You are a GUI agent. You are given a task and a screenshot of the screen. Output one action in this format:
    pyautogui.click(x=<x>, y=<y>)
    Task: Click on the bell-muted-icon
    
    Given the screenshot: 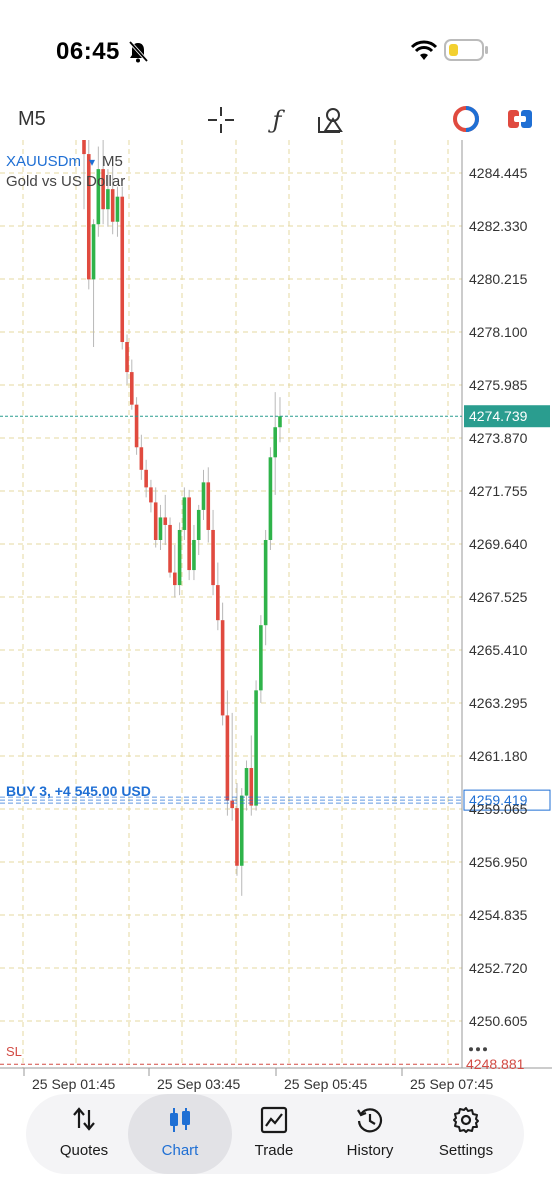 What is the action you would take?
    pyautogui.click(x=138, y=54)
    